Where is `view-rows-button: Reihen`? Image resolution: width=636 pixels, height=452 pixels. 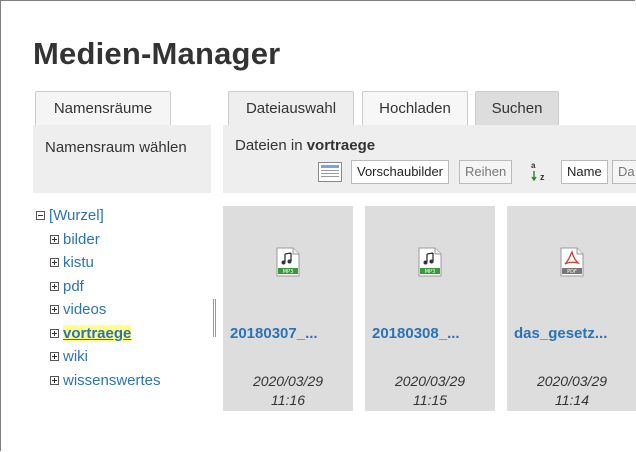 view-rows-button: Reihen is located at coordinates (486, 172).